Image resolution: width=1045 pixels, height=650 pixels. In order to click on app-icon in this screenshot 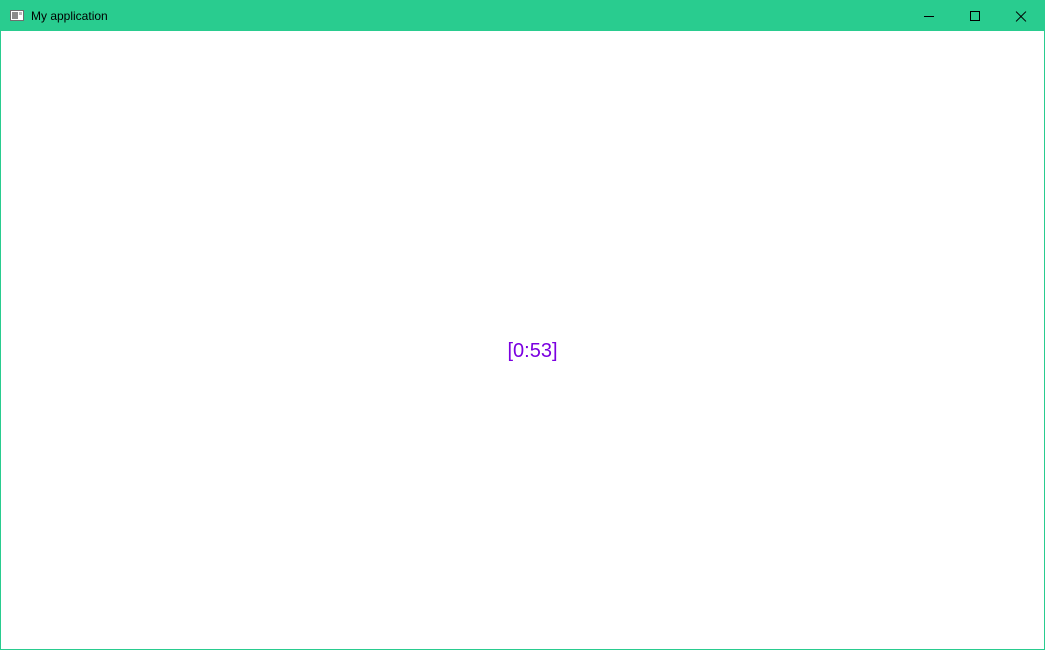, I will do `click(17, 15)`.